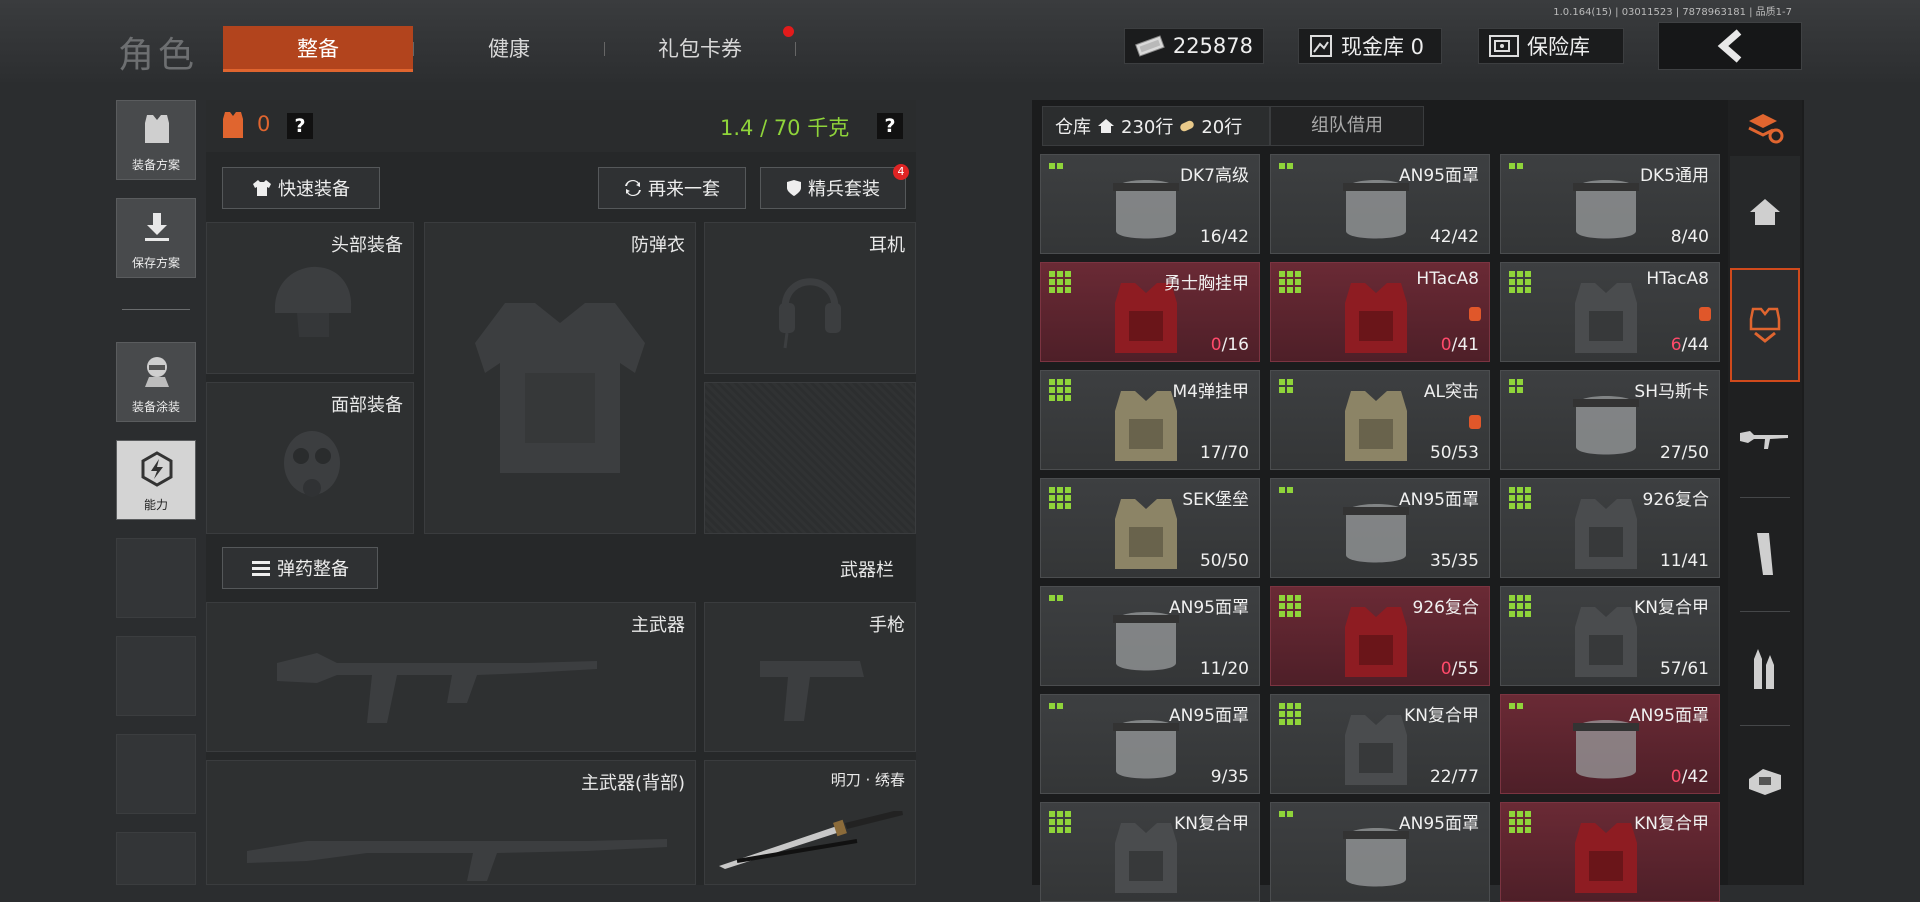 The height and width of the screenshot is (902, 1920). Describe the element at coordinates (1187, 126) in the screenshot. I see `capsule-icon` at that location.